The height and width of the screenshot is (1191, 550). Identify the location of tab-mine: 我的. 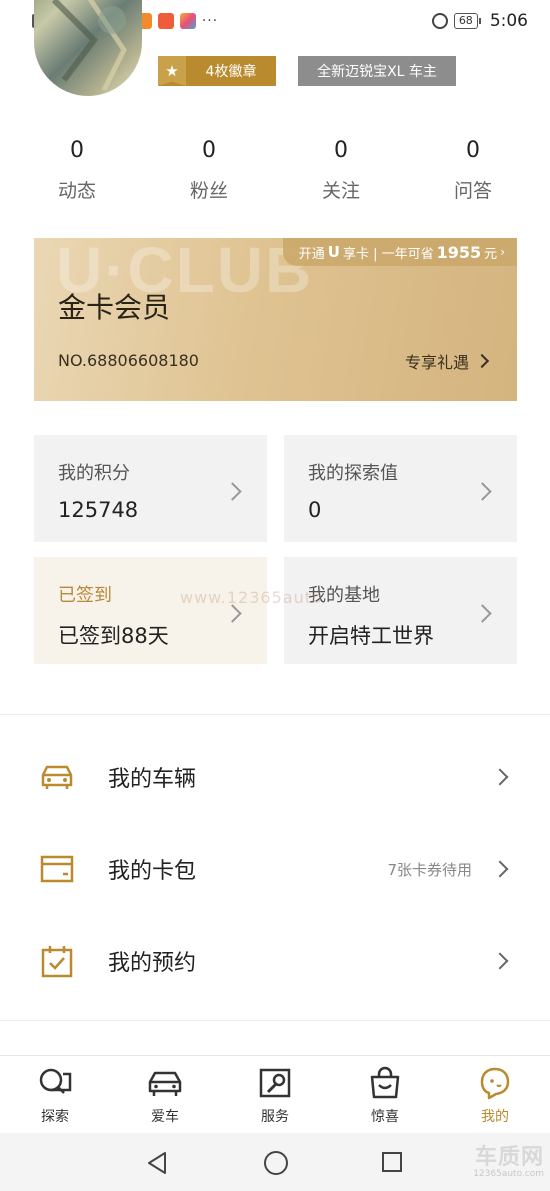
(495, 1094).